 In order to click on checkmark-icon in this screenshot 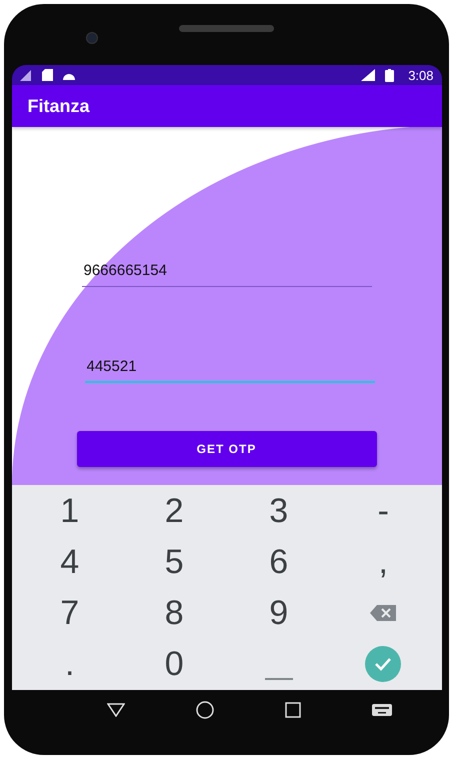, I will do `click(383, 664)`.